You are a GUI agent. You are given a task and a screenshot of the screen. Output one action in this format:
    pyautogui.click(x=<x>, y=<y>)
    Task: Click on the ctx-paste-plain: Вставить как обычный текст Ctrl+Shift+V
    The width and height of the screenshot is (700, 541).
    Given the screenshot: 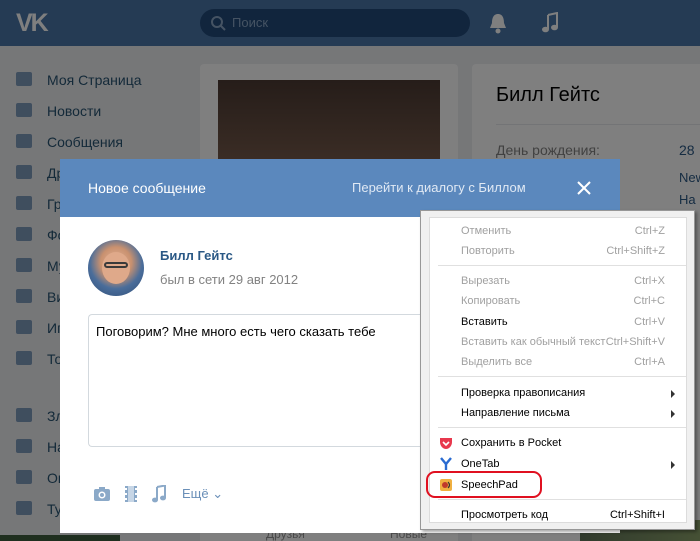 What is the action you would take?
    pyautogui.click(x=553, y=342)
    